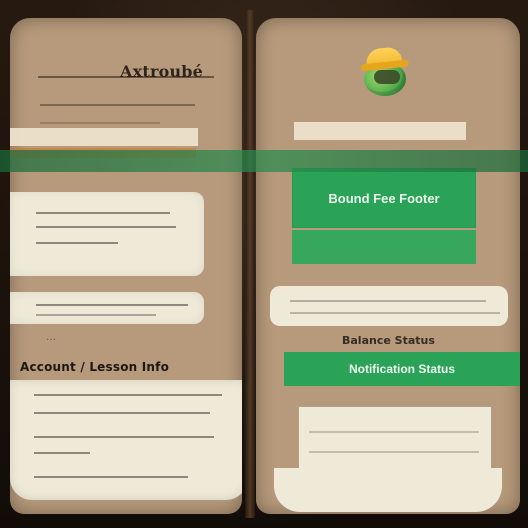 The width and height of the screenshot is (528, 528). What do you see at coordinates (402, 369) in the screenshot?
I see `status-button: Notification Status` at bounding box center [402, 369].